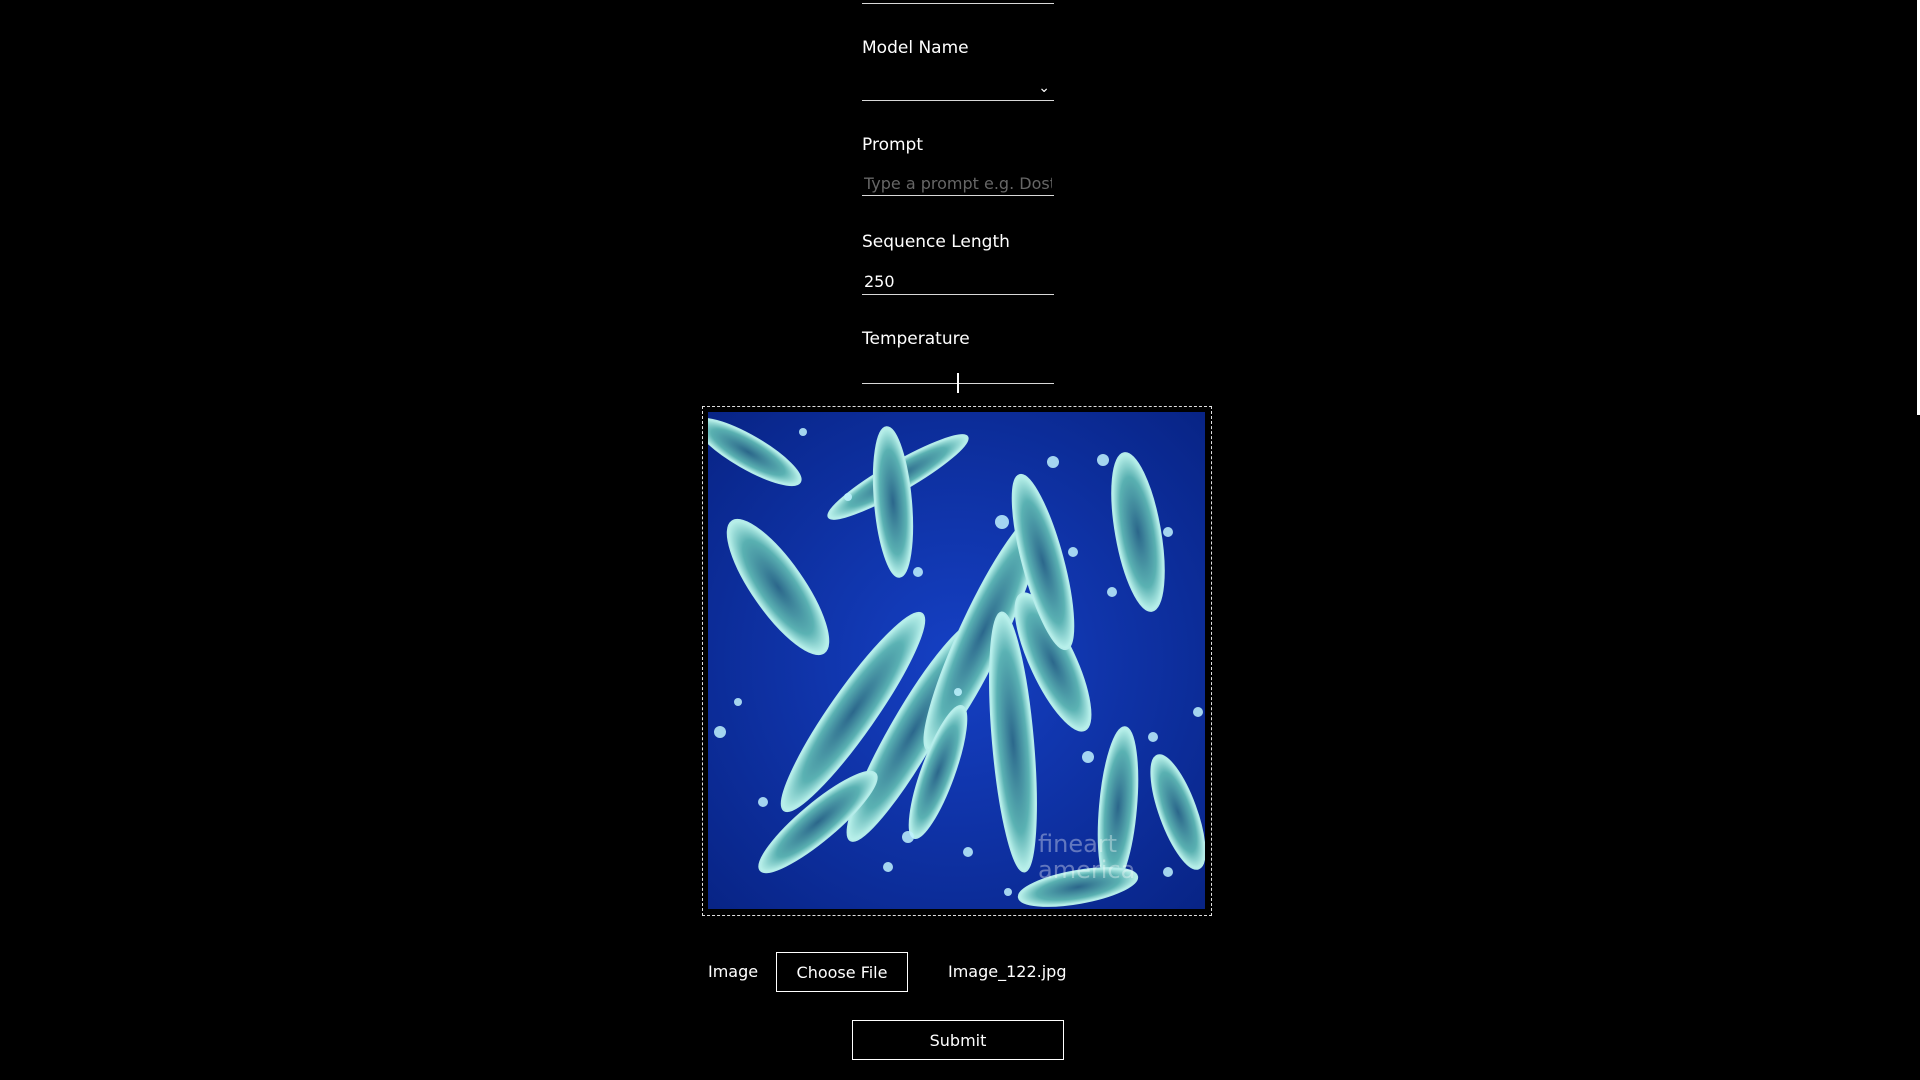 This screenshot has width=1920, height=1080. I want to click on top-field-underline, so click(958, 2).